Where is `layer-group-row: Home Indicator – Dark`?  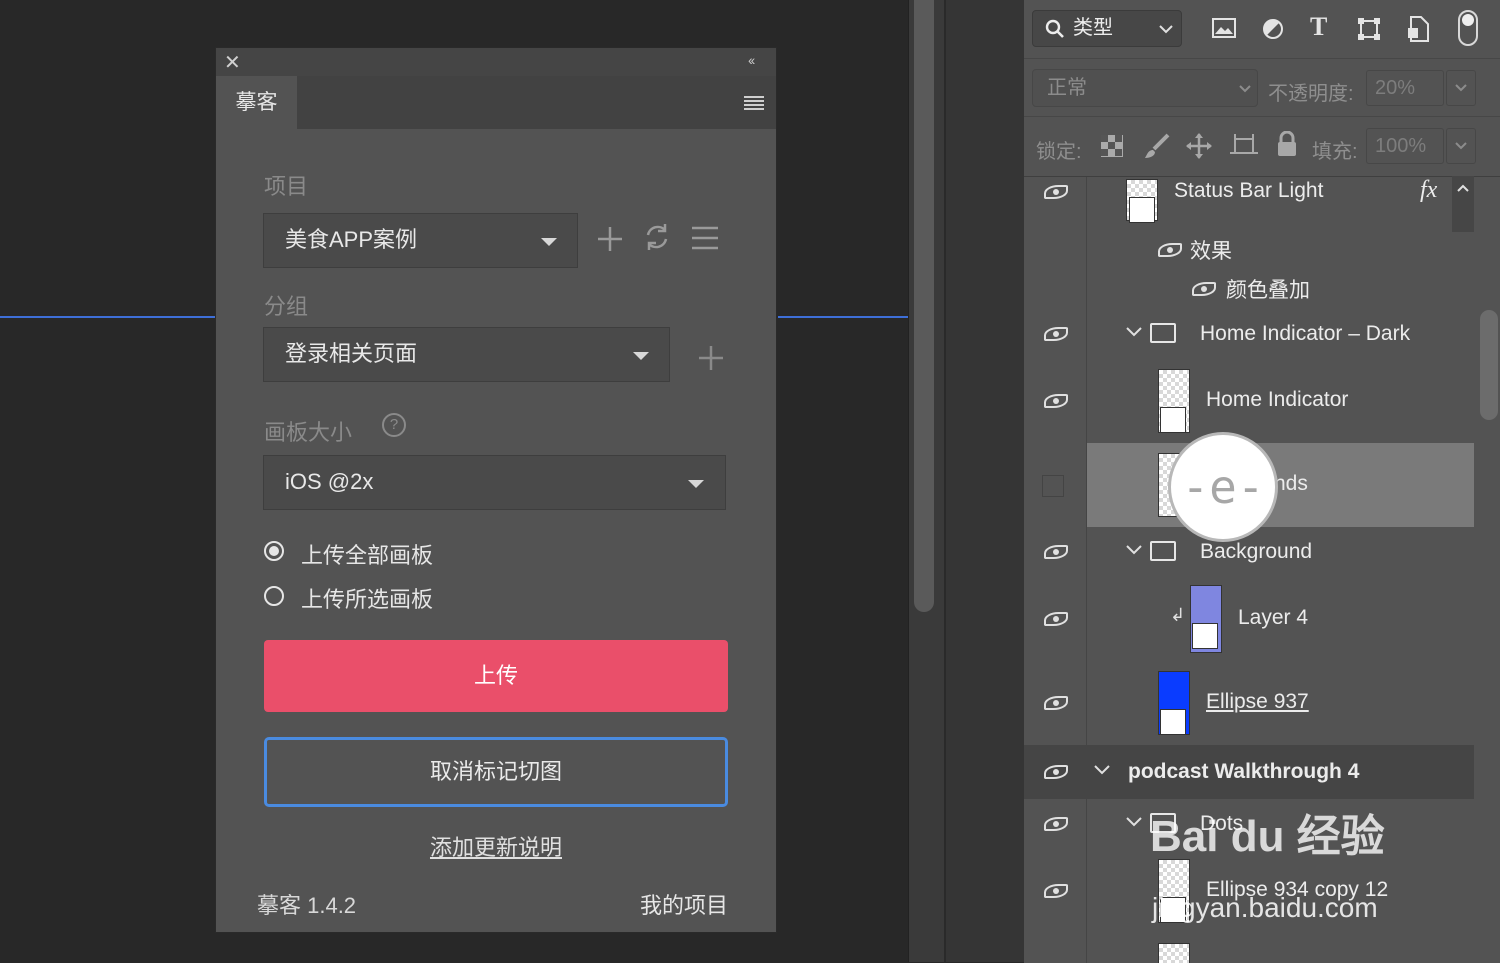 layer-group-row: Home Indicator – Dark is located at coordinates (1249, 334).